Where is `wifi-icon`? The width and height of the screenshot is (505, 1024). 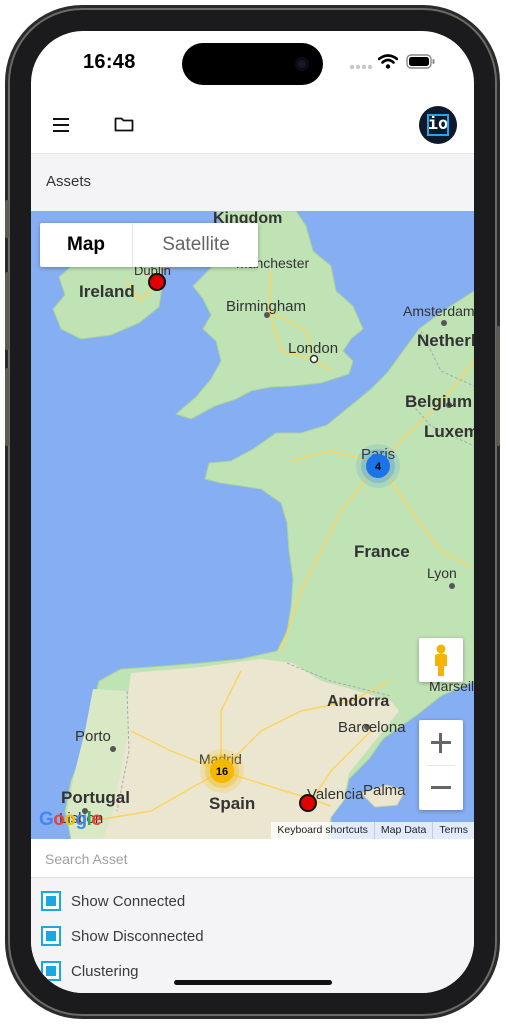
wifi-icon is located at coordinates (388, 61).